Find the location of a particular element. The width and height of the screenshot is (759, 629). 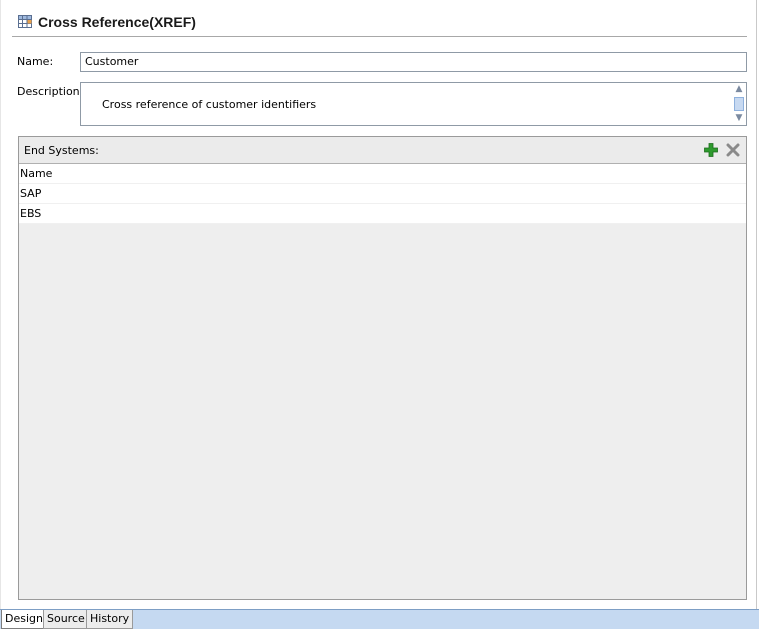

tab-source: Source is located at coordinates (66, 619).